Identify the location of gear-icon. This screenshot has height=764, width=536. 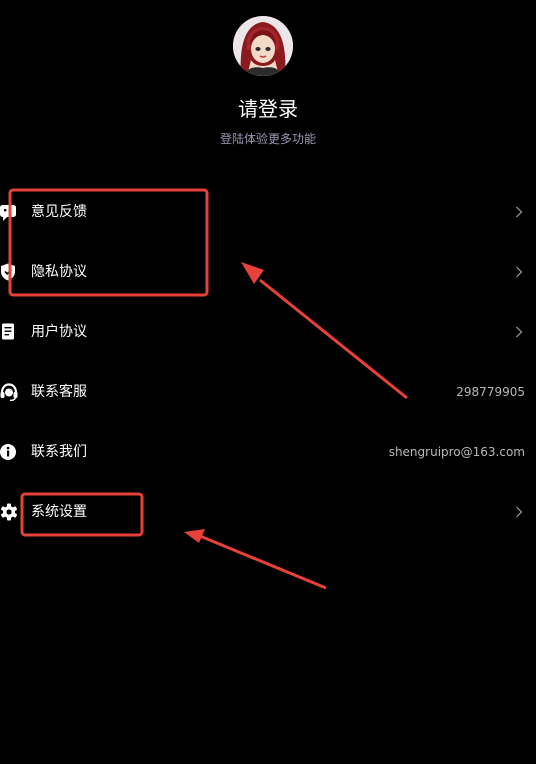
(9, 512).